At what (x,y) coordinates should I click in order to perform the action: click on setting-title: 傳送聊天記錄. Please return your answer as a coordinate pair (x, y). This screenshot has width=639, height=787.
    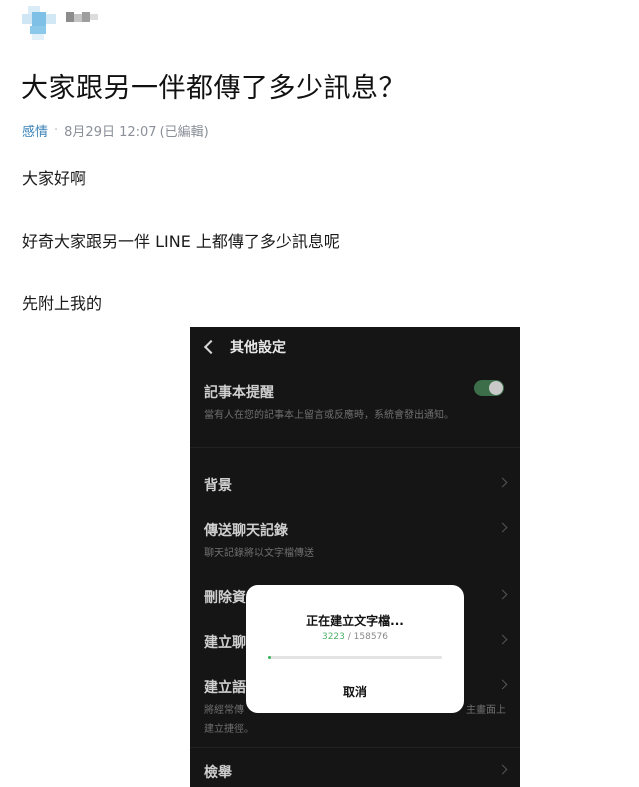
    Looking at the image, I should click on (246, 531).